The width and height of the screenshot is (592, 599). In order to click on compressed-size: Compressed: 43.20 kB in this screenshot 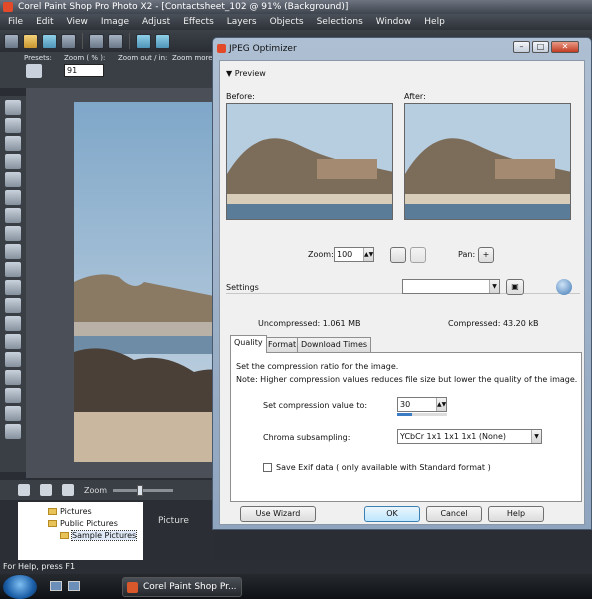, I will do `click(493, 323)`.